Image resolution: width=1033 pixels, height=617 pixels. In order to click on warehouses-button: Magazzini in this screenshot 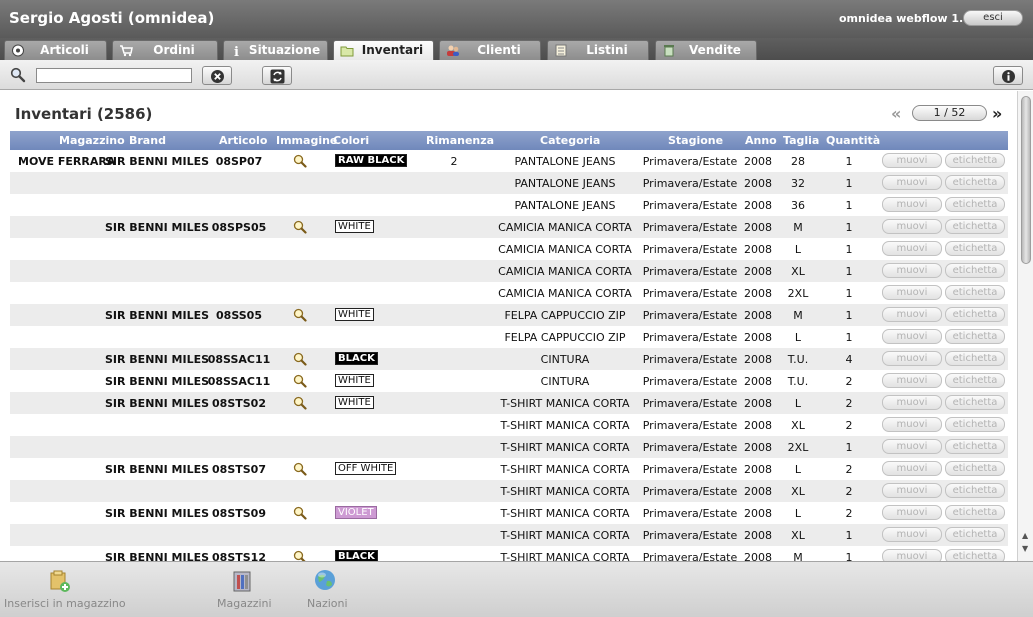, I will do `click(241, 589)`.